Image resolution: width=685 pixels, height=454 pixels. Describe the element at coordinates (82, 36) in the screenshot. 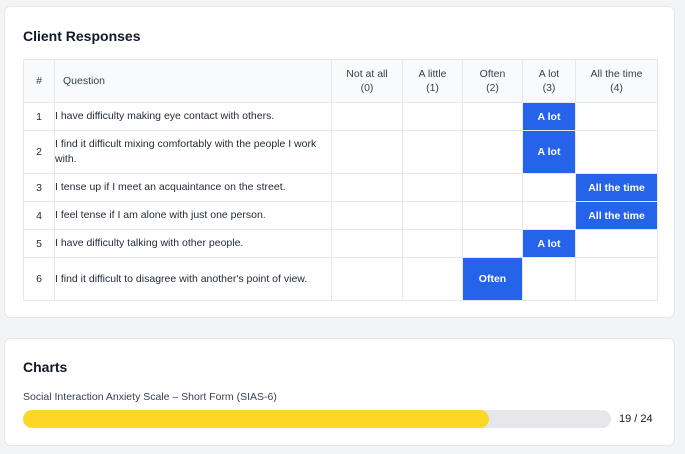

I see `client-responses-title: Client Responses` at that location.